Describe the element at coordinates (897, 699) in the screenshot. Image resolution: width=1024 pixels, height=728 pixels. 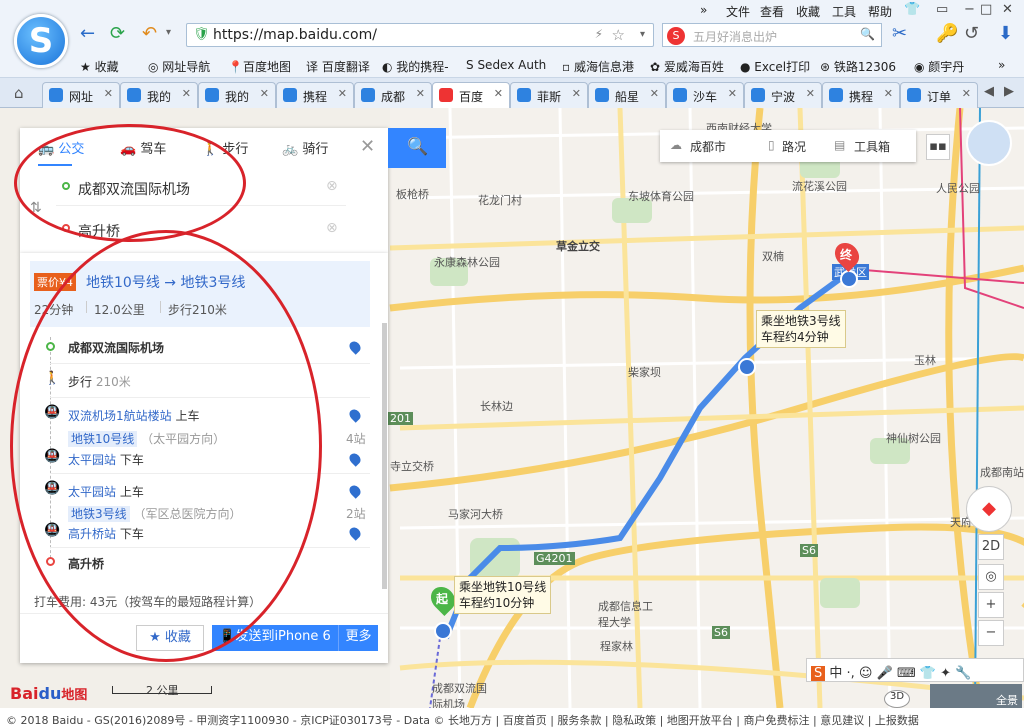
I see `3d-icon: 3D` at that location.